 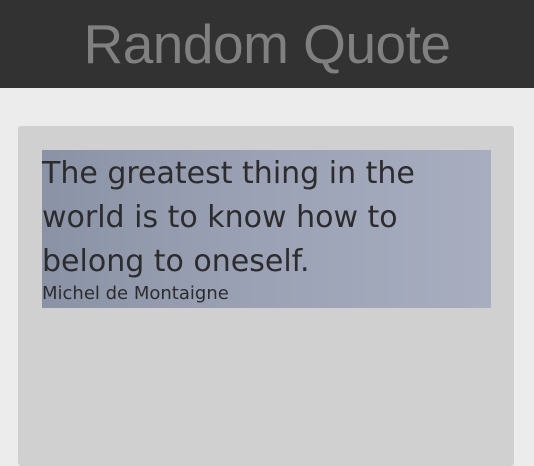 What do you see at coordinates (135, 293) in the screenshot?
I see `quote-author: Michel de Montaigne` at bounding box center [135, 293].